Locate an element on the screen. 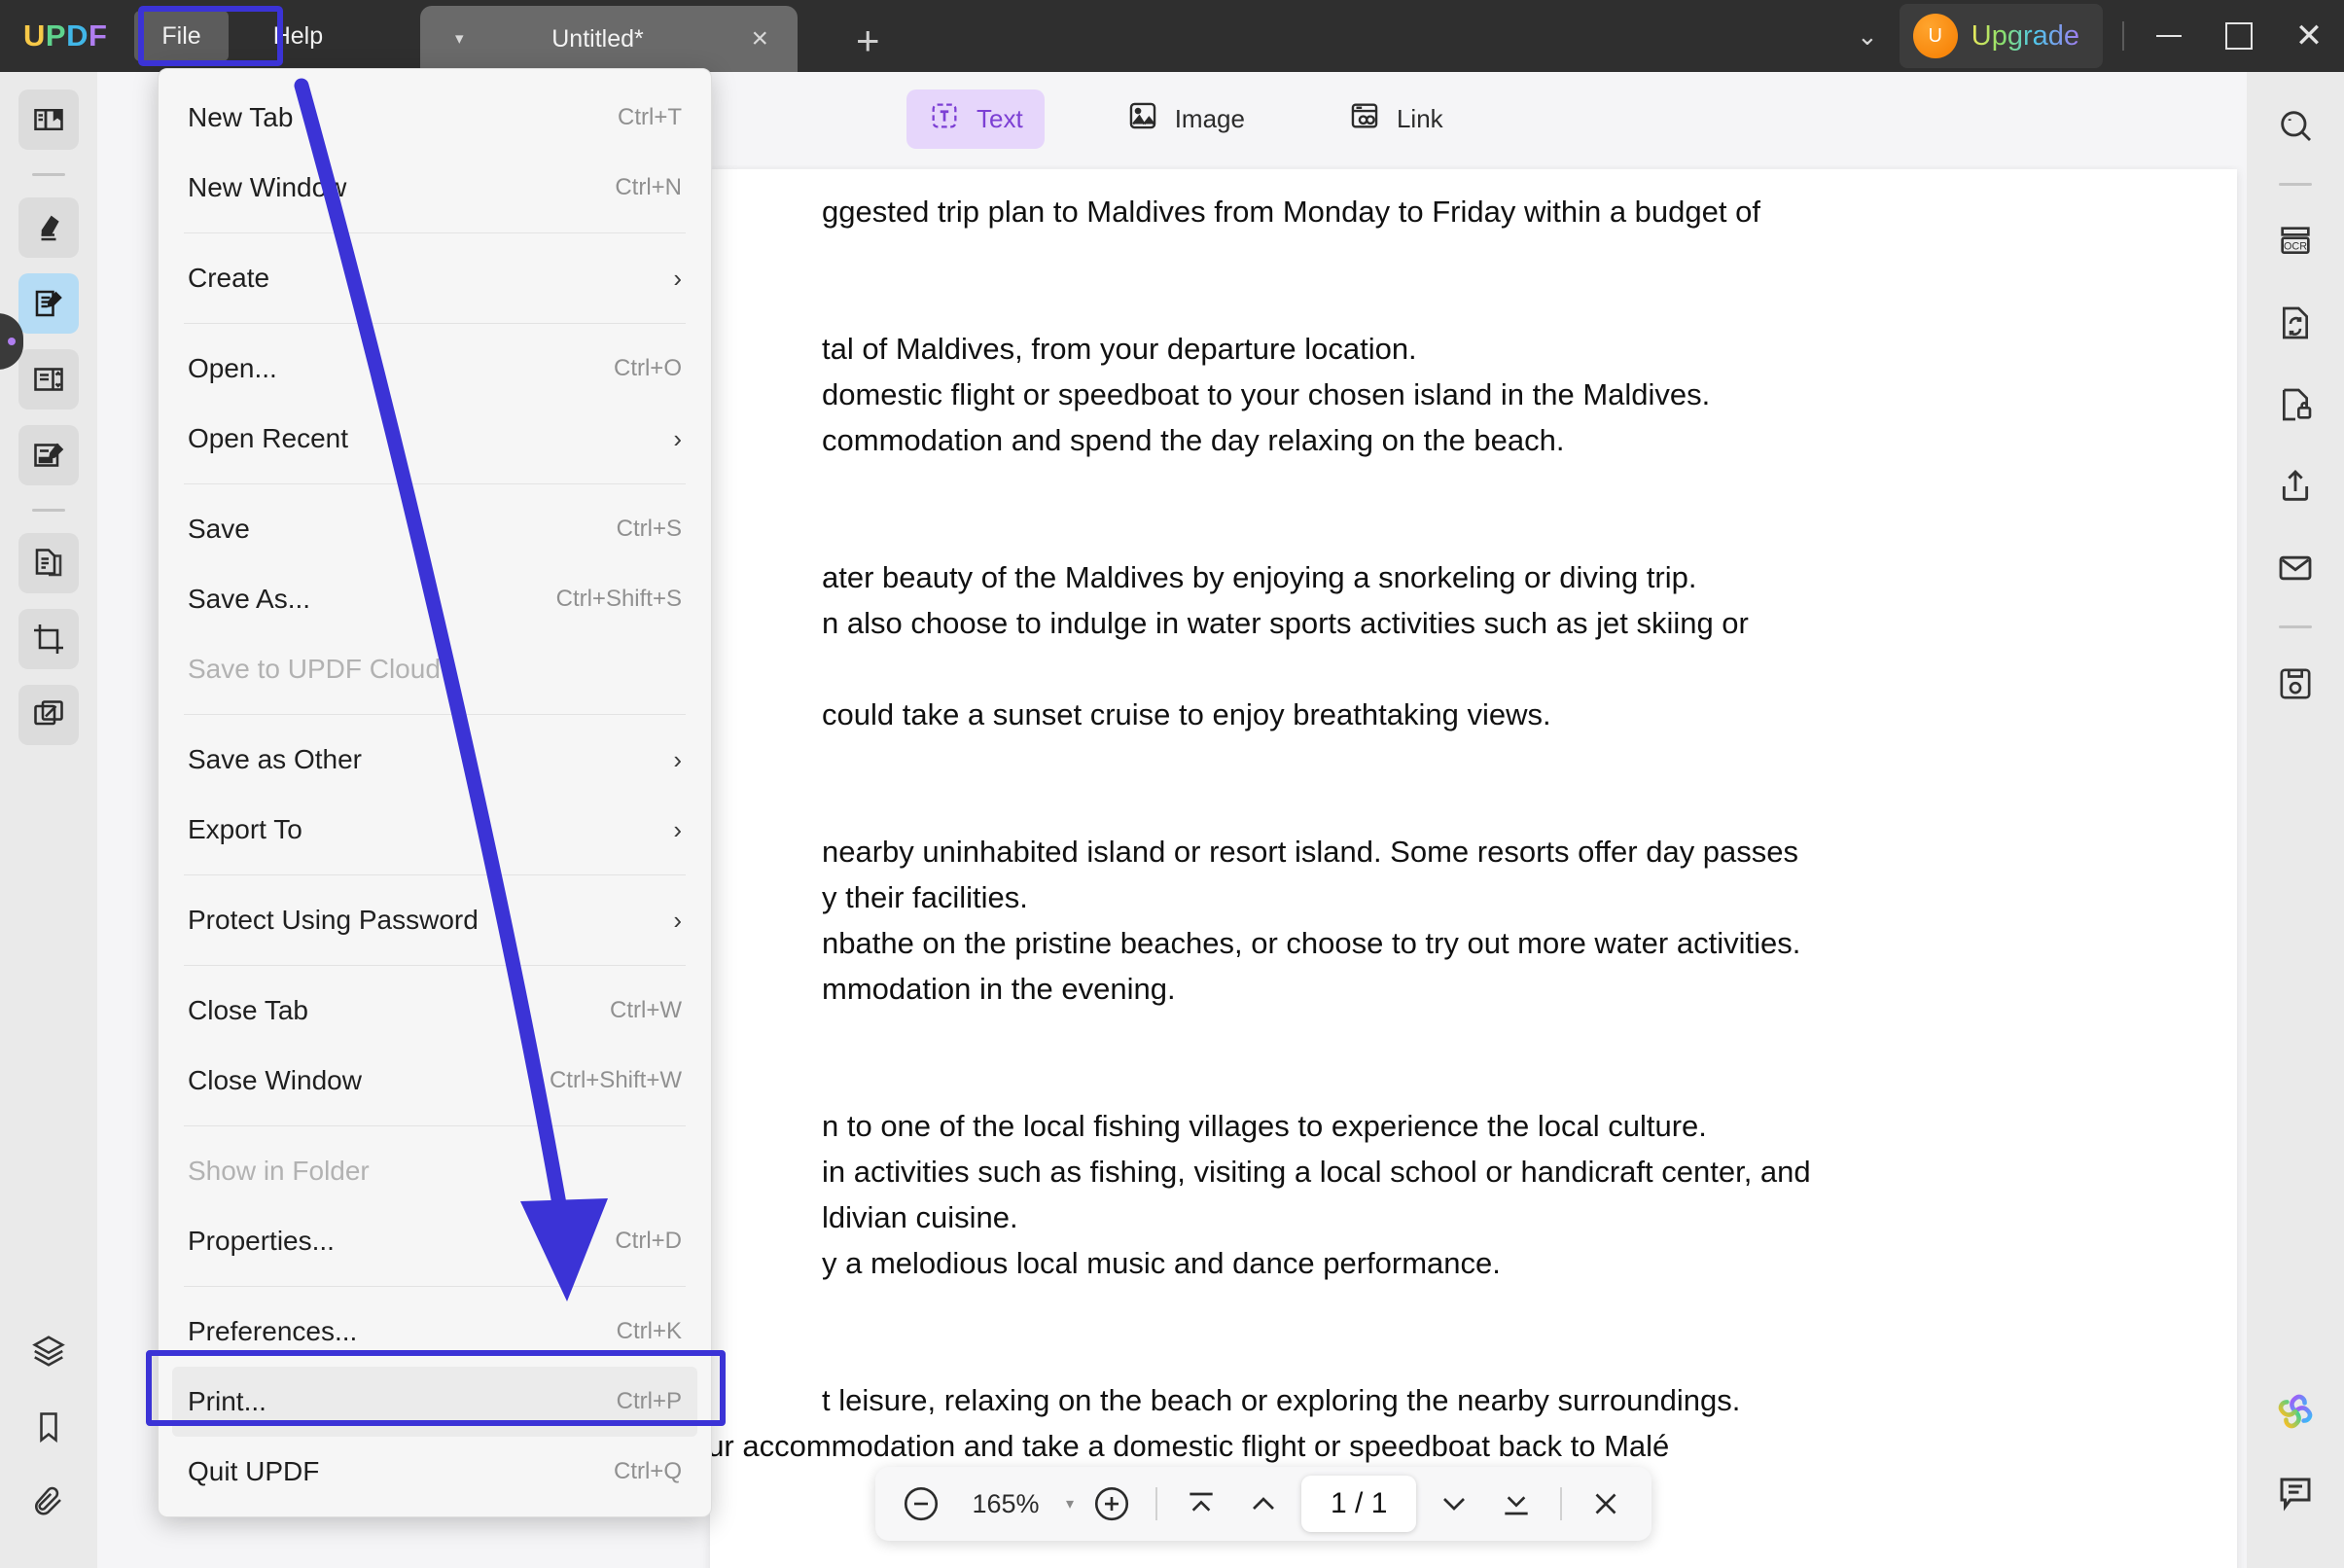 The width and height of the screenshot is (2344, 1568). annotate-highlighter-icon is located at coordinates (48, 227).